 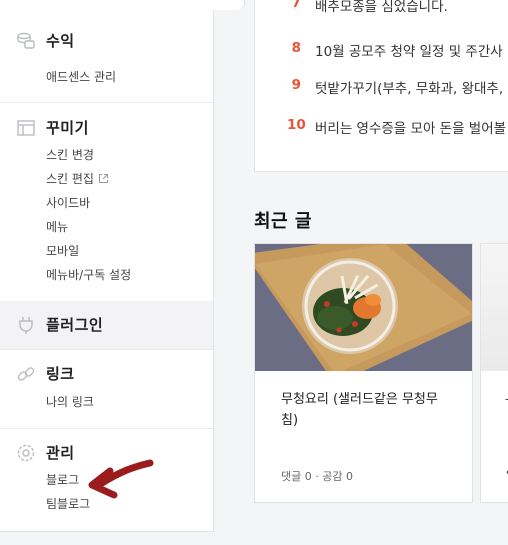 I want to click on sidebar-item-skin-change: 스킨 변경, so click(x=70, y=154).